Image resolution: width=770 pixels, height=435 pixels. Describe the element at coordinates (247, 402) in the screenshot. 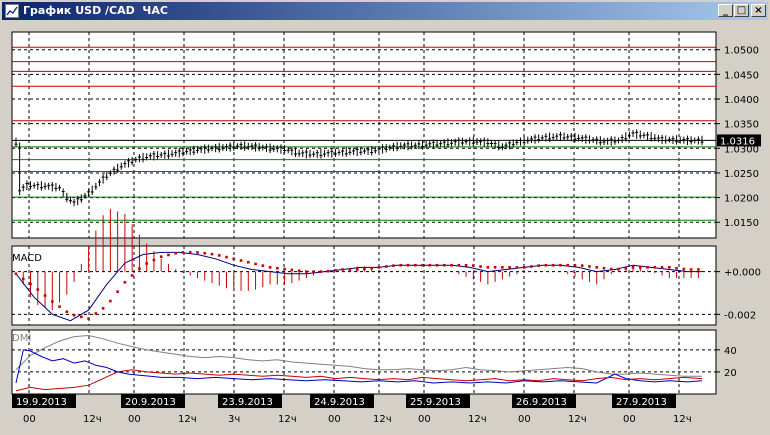

I see `date-label: 23.9.2013` at that location.